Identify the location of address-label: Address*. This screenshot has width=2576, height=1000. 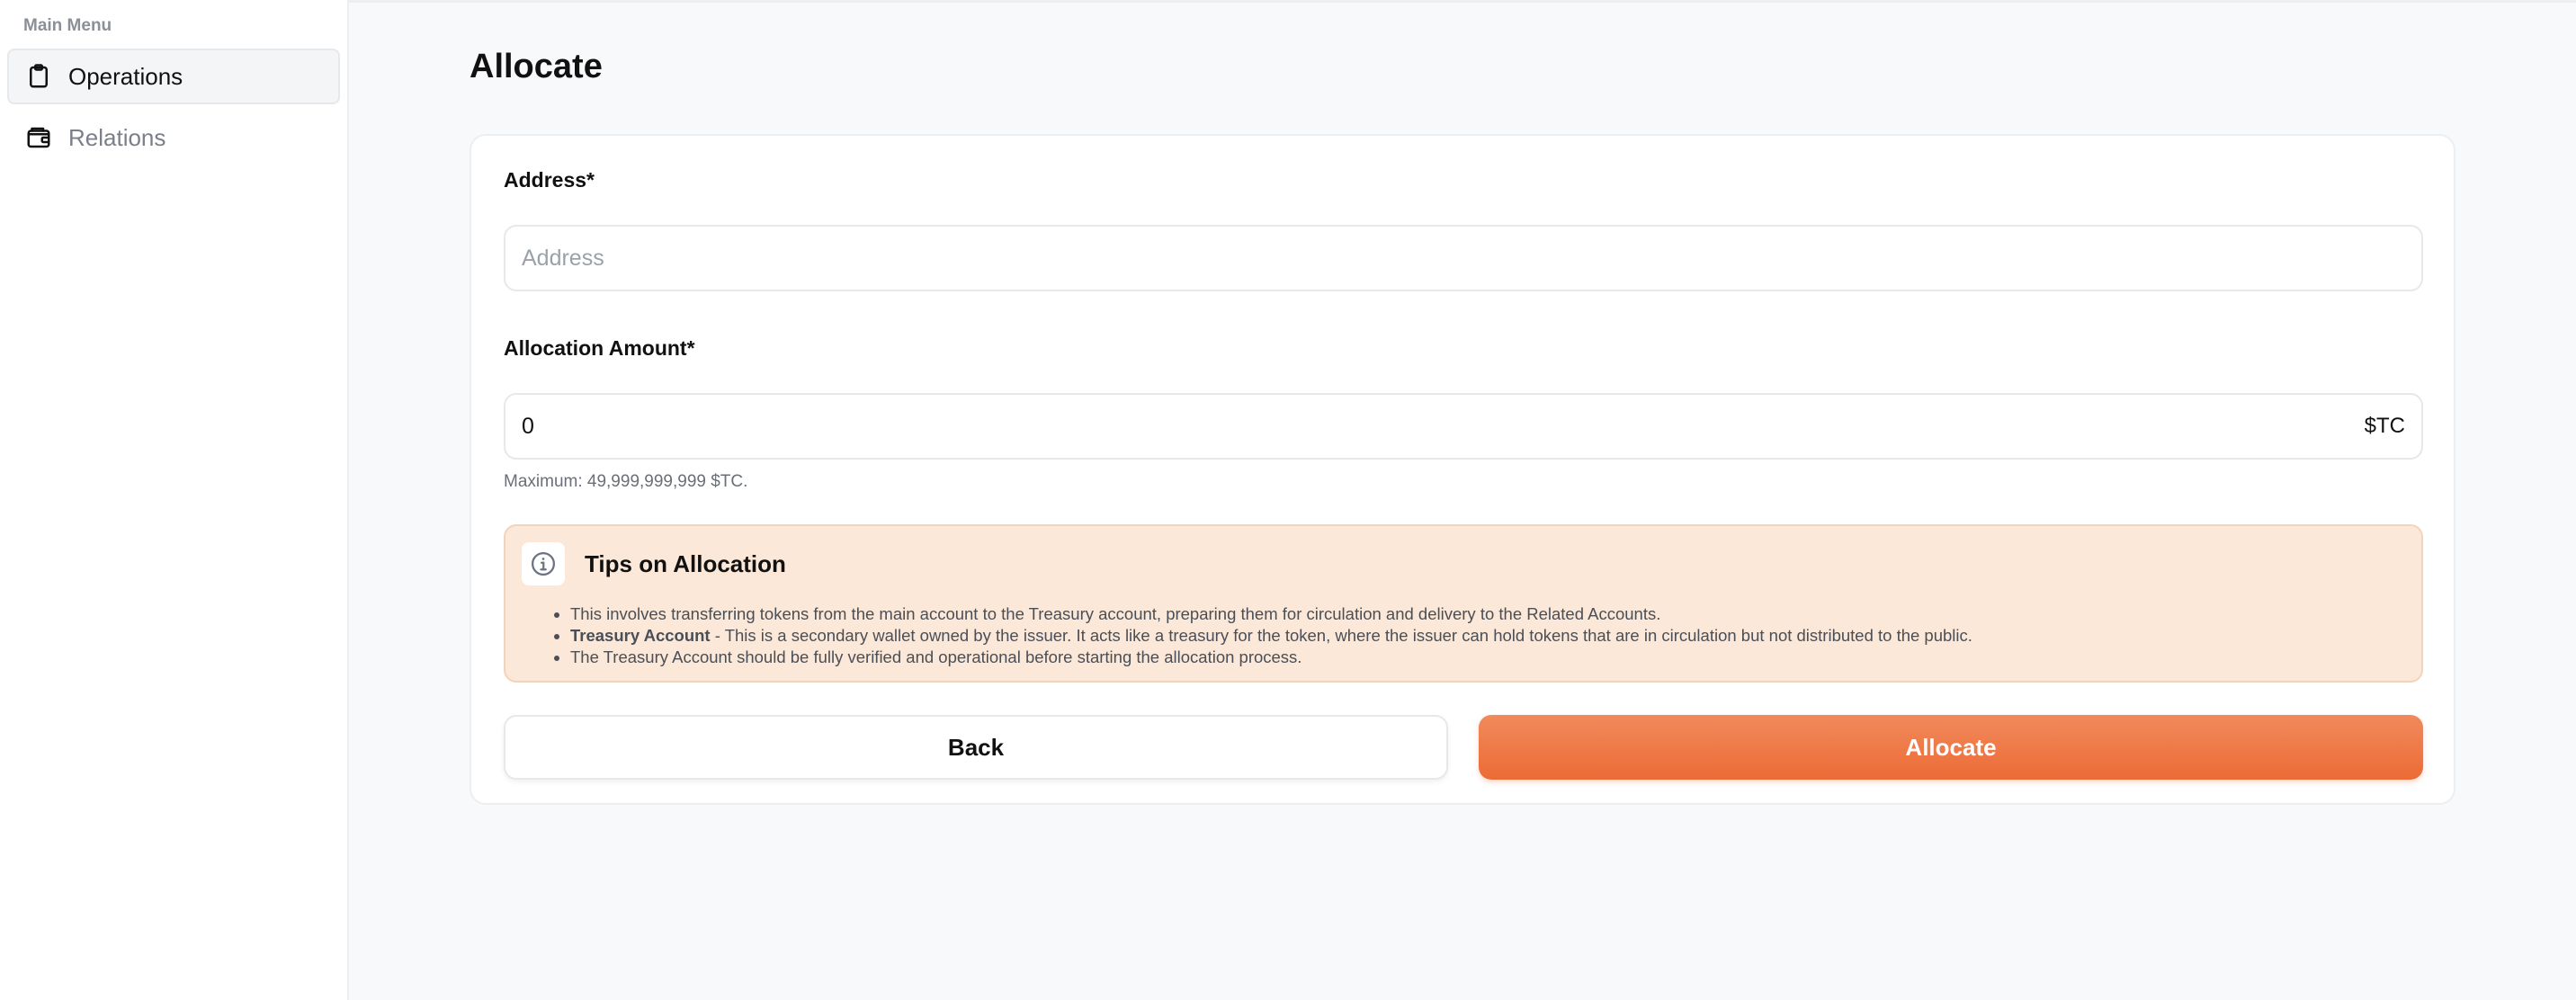
(549, 180).